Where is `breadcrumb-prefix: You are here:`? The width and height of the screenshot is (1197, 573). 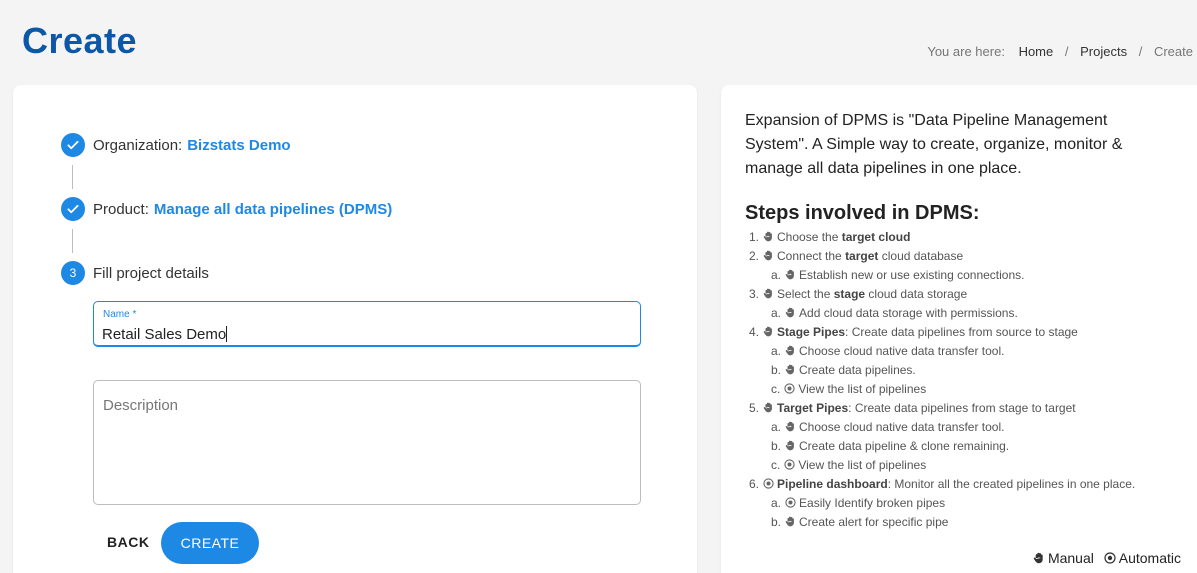 breadcrumb-prefix: You are here: is located at coordinates (966, 51).